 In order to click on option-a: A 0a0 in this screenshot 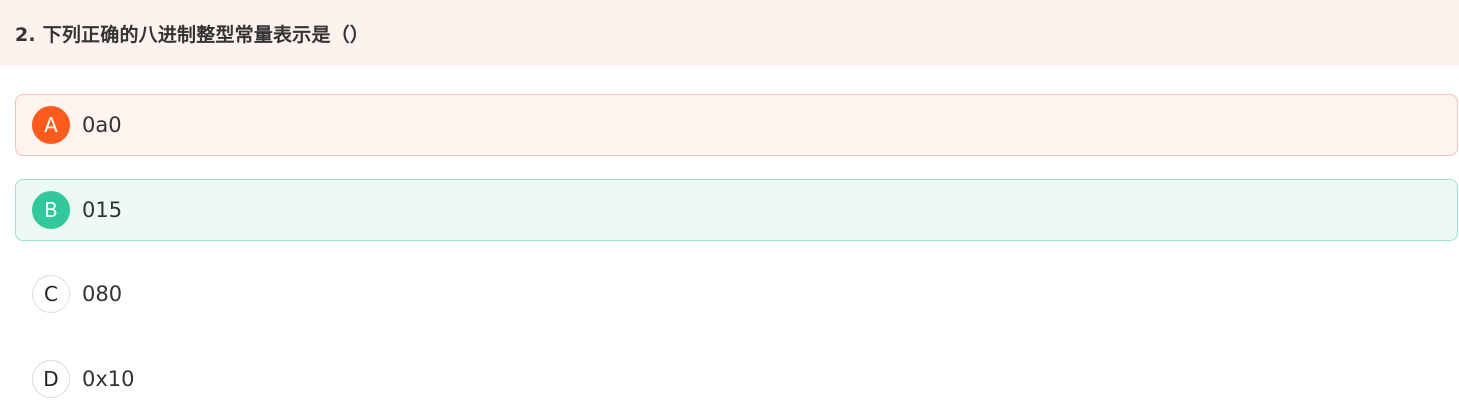, I will do `click(736, 125)`.